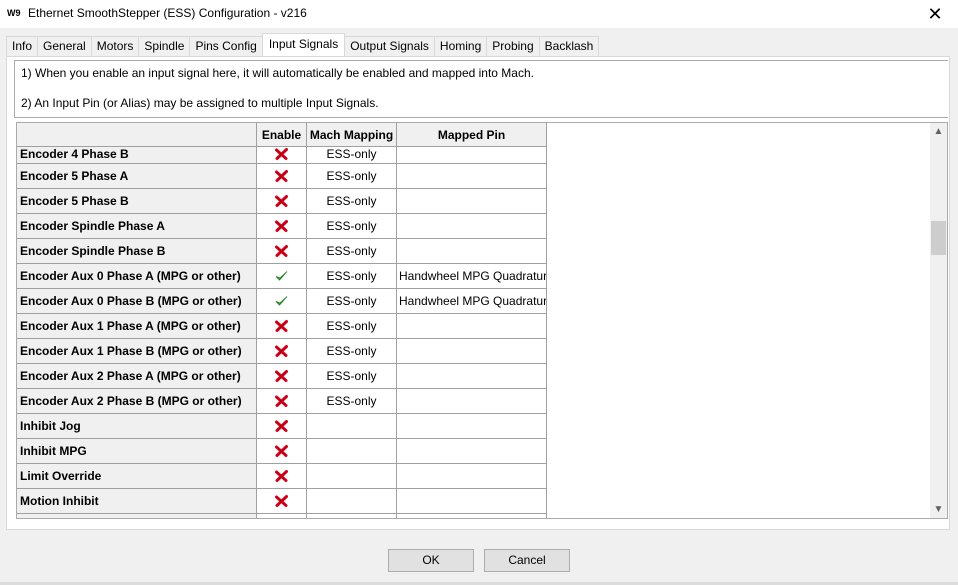 The width and height of the screenshot is (958, 585). I want to click on table-row: Encoder Spindle Phase B ESS-only, so click(282, 251).